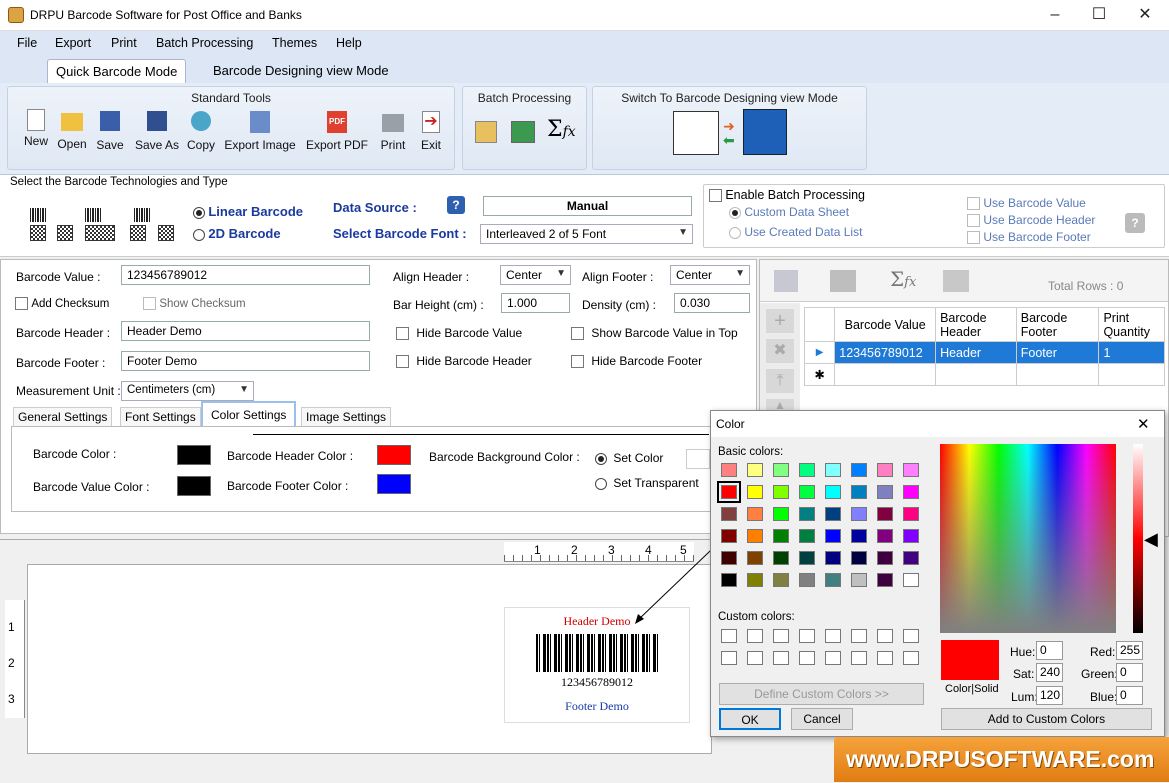 The width and height of the screenshot is (1169, 783). What do you see at coordinates (1029, 237) in the screenshot?
I see `use-barcode-footer-checkbox: Use Barcode Footer` at bounding box center [1029, 237].